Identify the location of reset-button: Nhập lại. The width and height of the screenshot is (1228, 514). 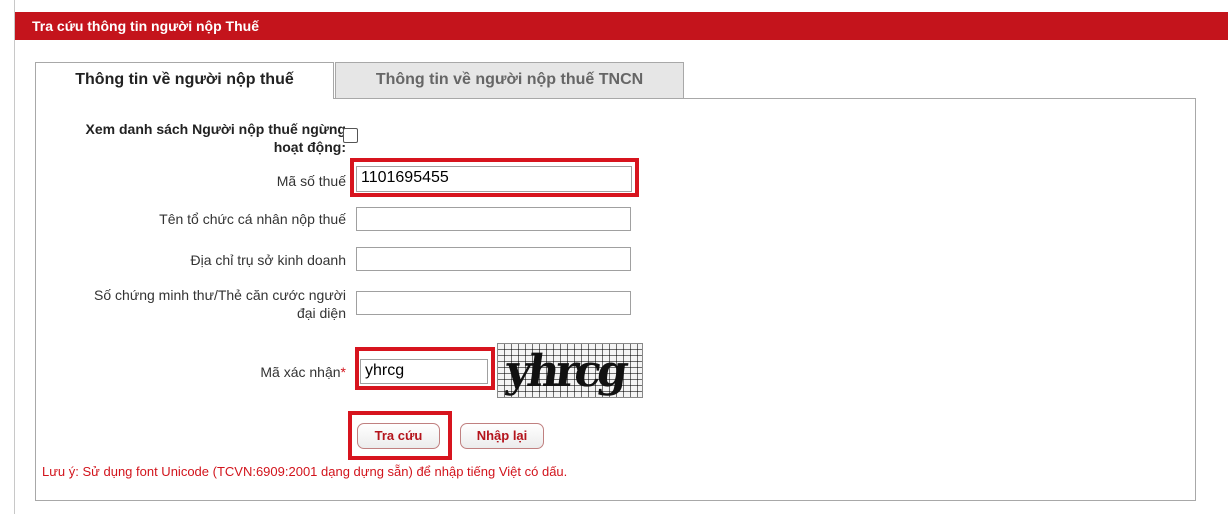
(502, 436).